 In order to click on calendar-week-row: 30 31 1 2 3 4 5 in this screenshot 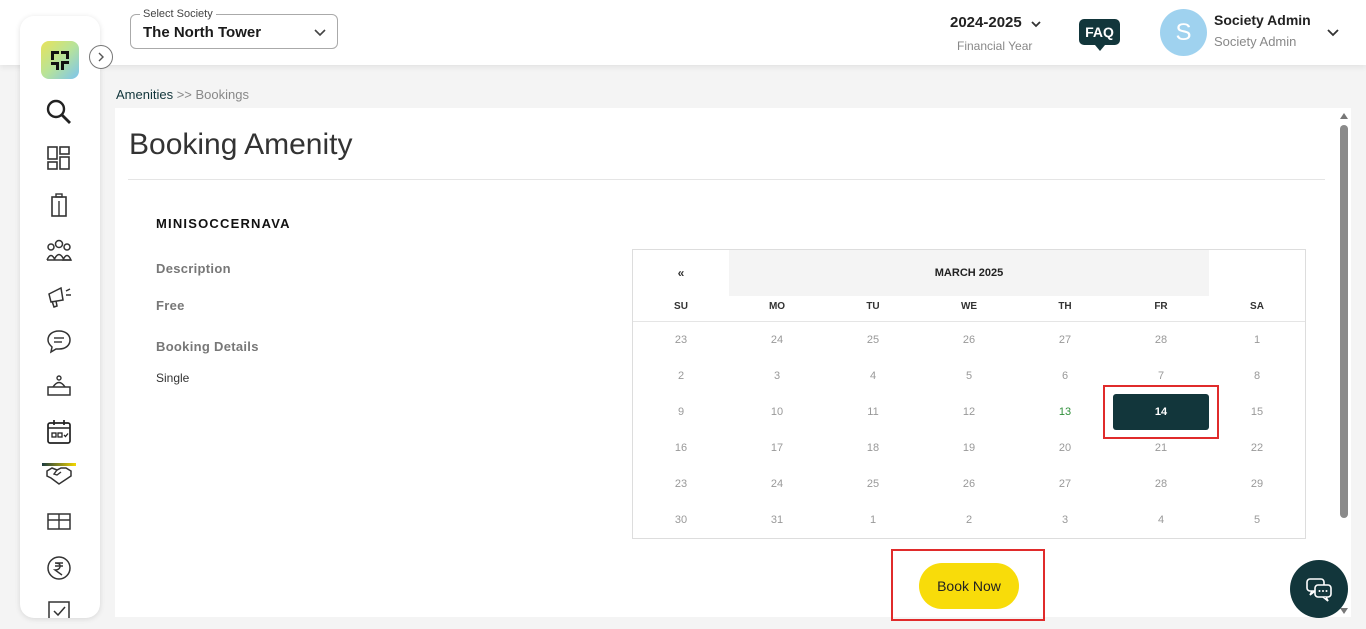, I will do `click(969, 520)`.